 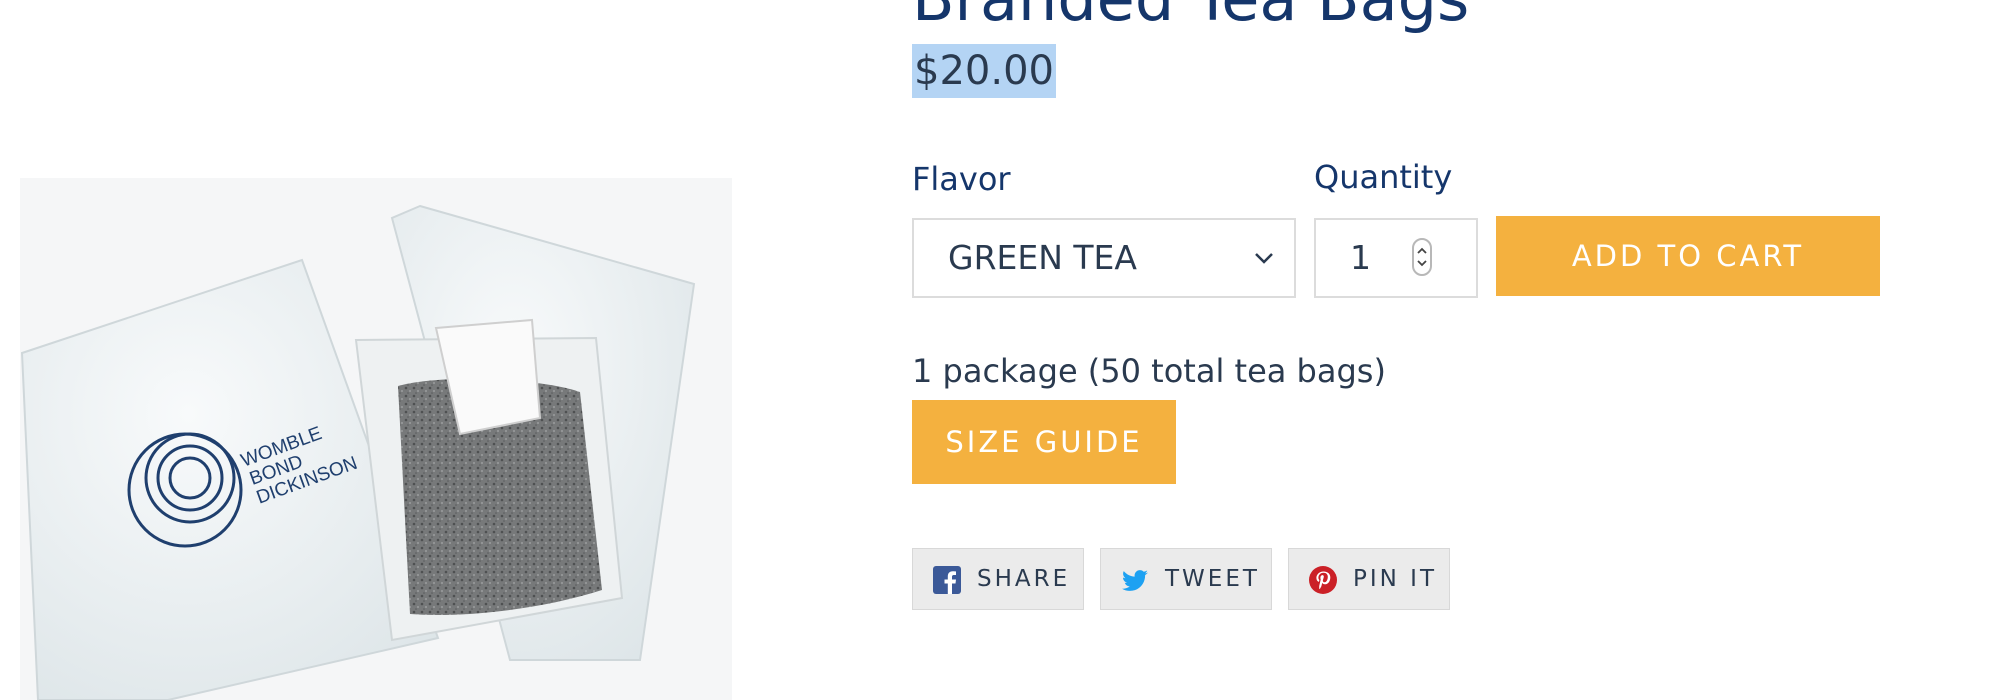 I want to click on quantity-input: 1, so click(x=1396, y=258).